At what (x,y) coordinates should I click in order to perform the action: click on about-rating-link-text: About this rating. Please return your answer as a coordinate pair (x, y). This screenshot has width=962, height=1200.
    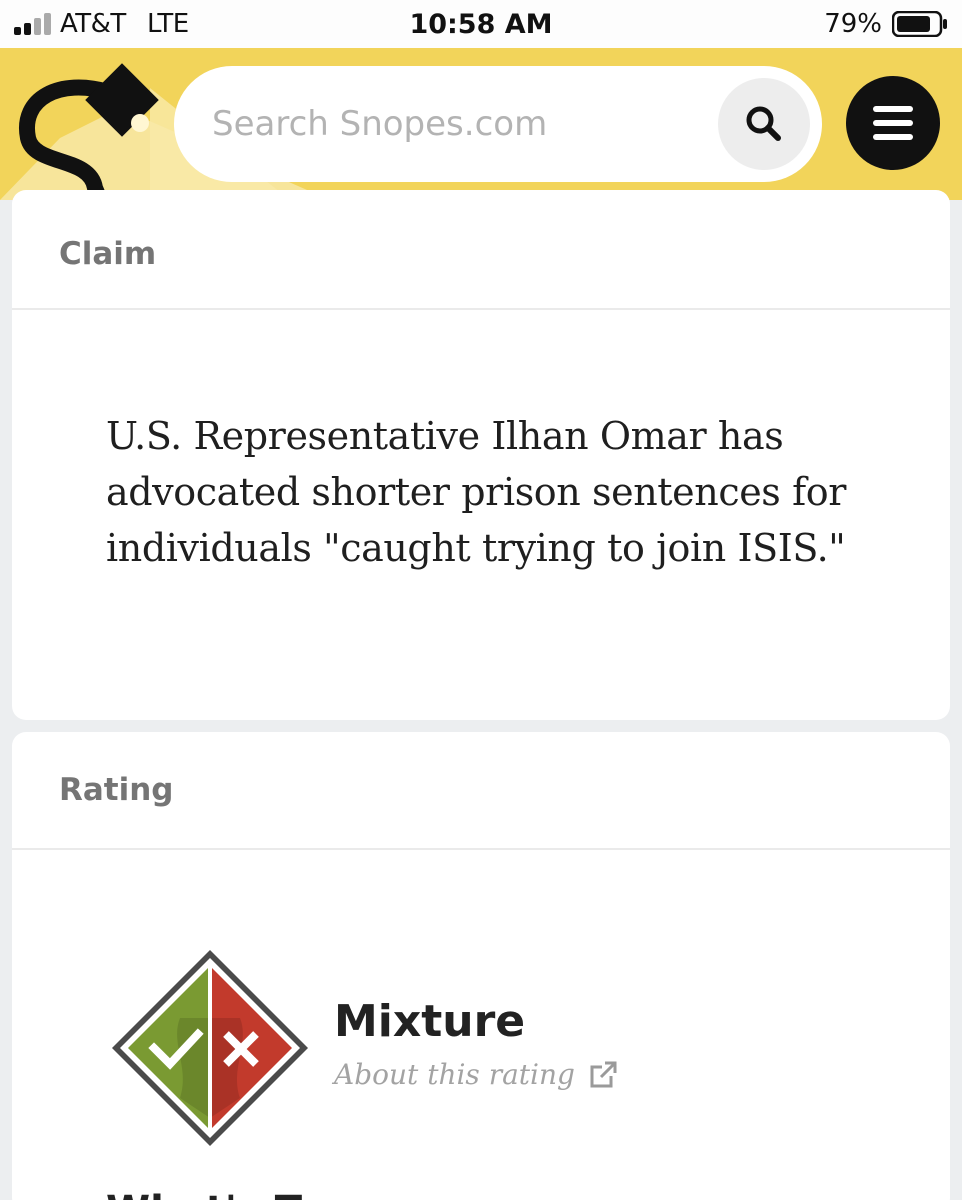
    Looking at the image, I should click on (454, 1074).